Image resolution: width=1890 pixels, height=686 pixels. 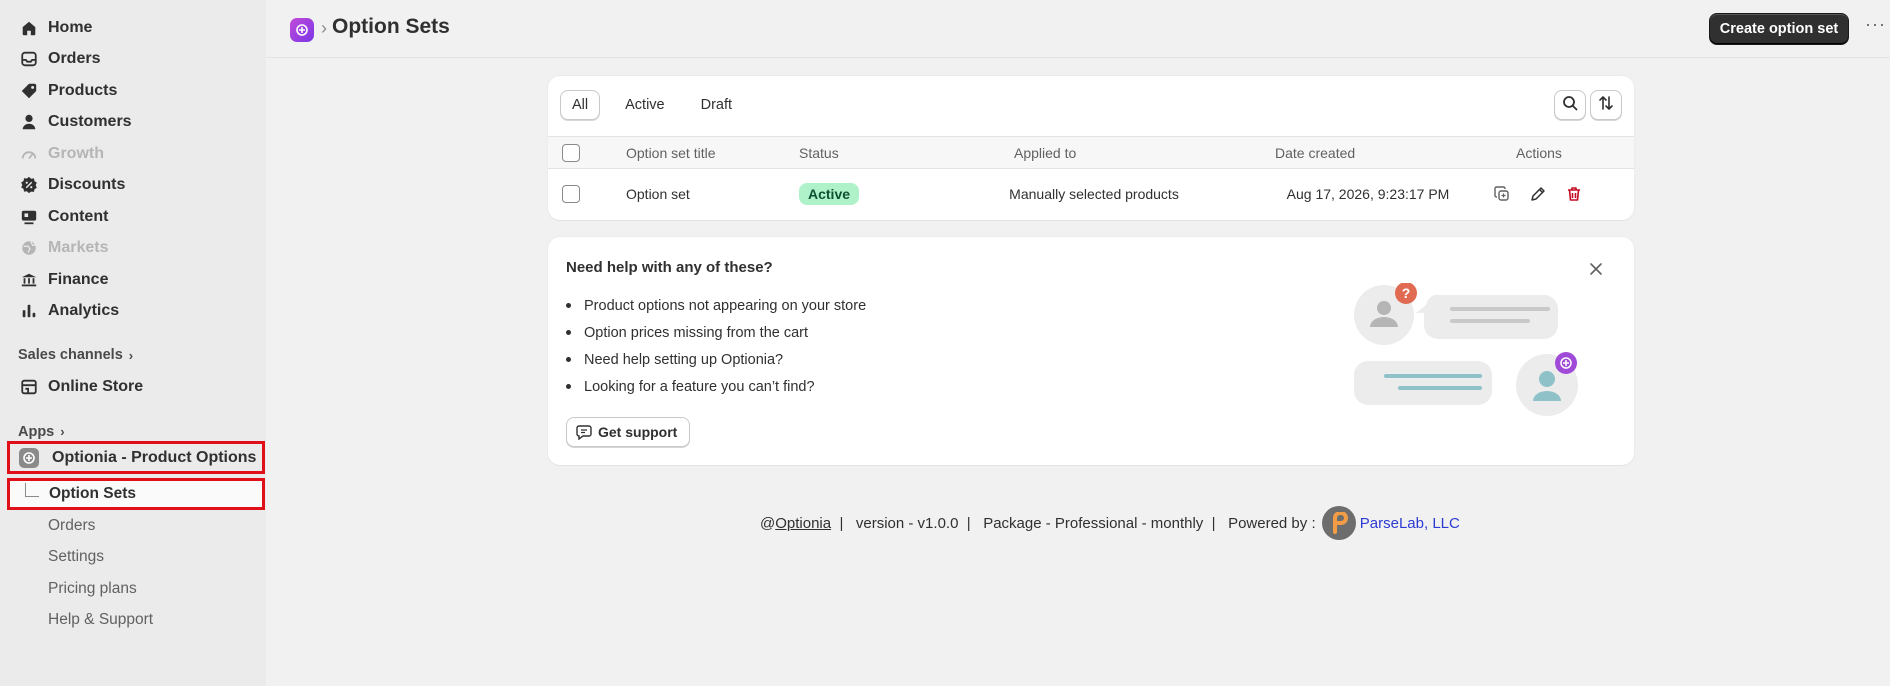 I want to click on sidebar-item-optionia-app: Optionia - Product Options, so click(x=136, y=457).